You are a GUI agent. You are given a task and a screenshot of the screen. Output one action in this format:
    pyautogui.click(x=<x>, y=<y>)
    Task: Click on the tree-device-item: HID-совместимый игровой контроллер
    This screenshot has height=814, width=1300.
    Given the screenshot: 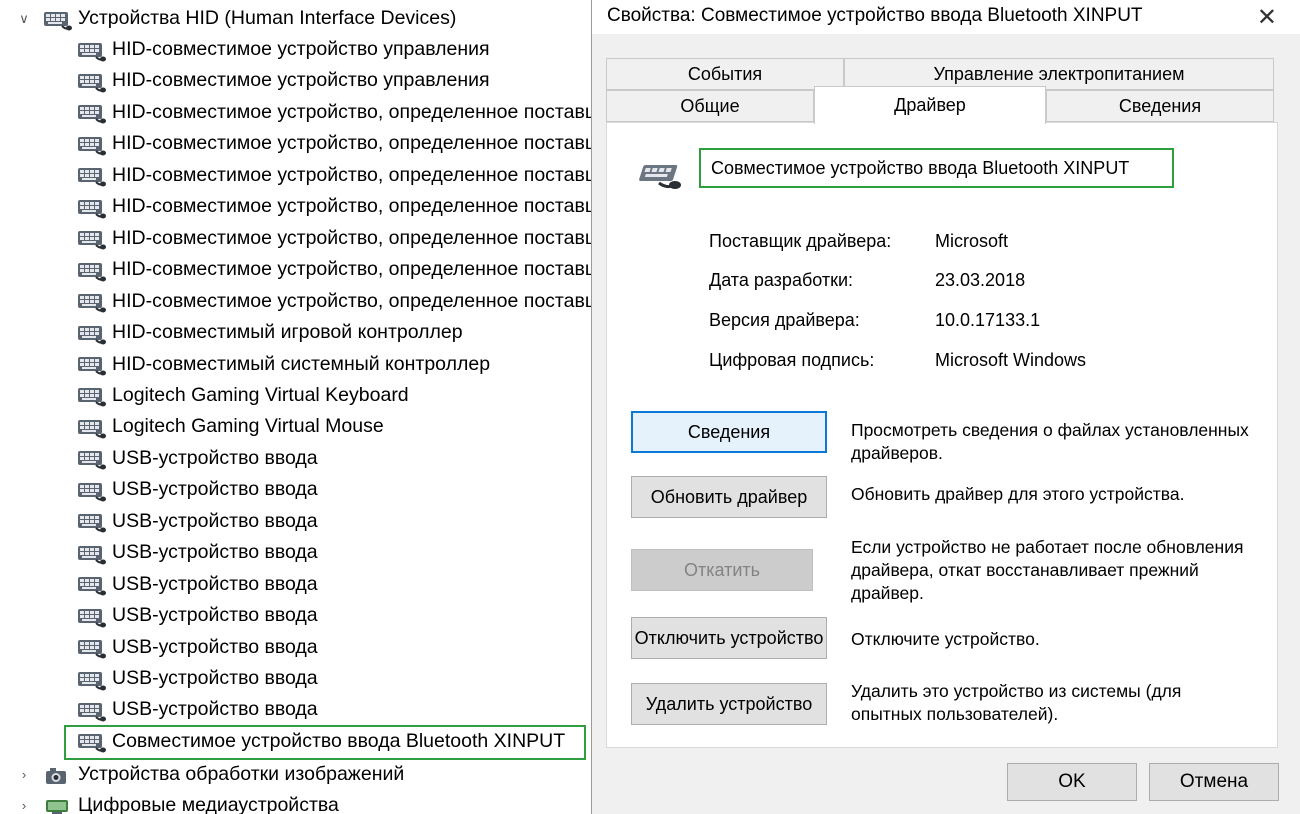 What is the action you would take?
    pyautogui.click(x=231, y=332)
    